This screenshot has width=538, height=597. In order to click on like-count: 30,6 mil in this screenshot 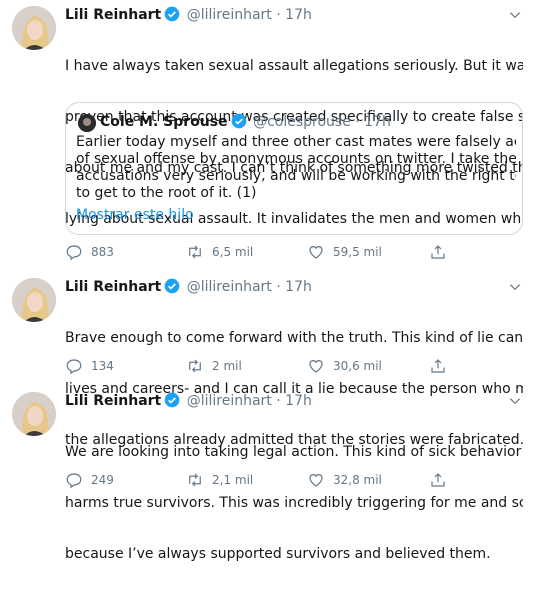, I will do `click(357, 366)`.